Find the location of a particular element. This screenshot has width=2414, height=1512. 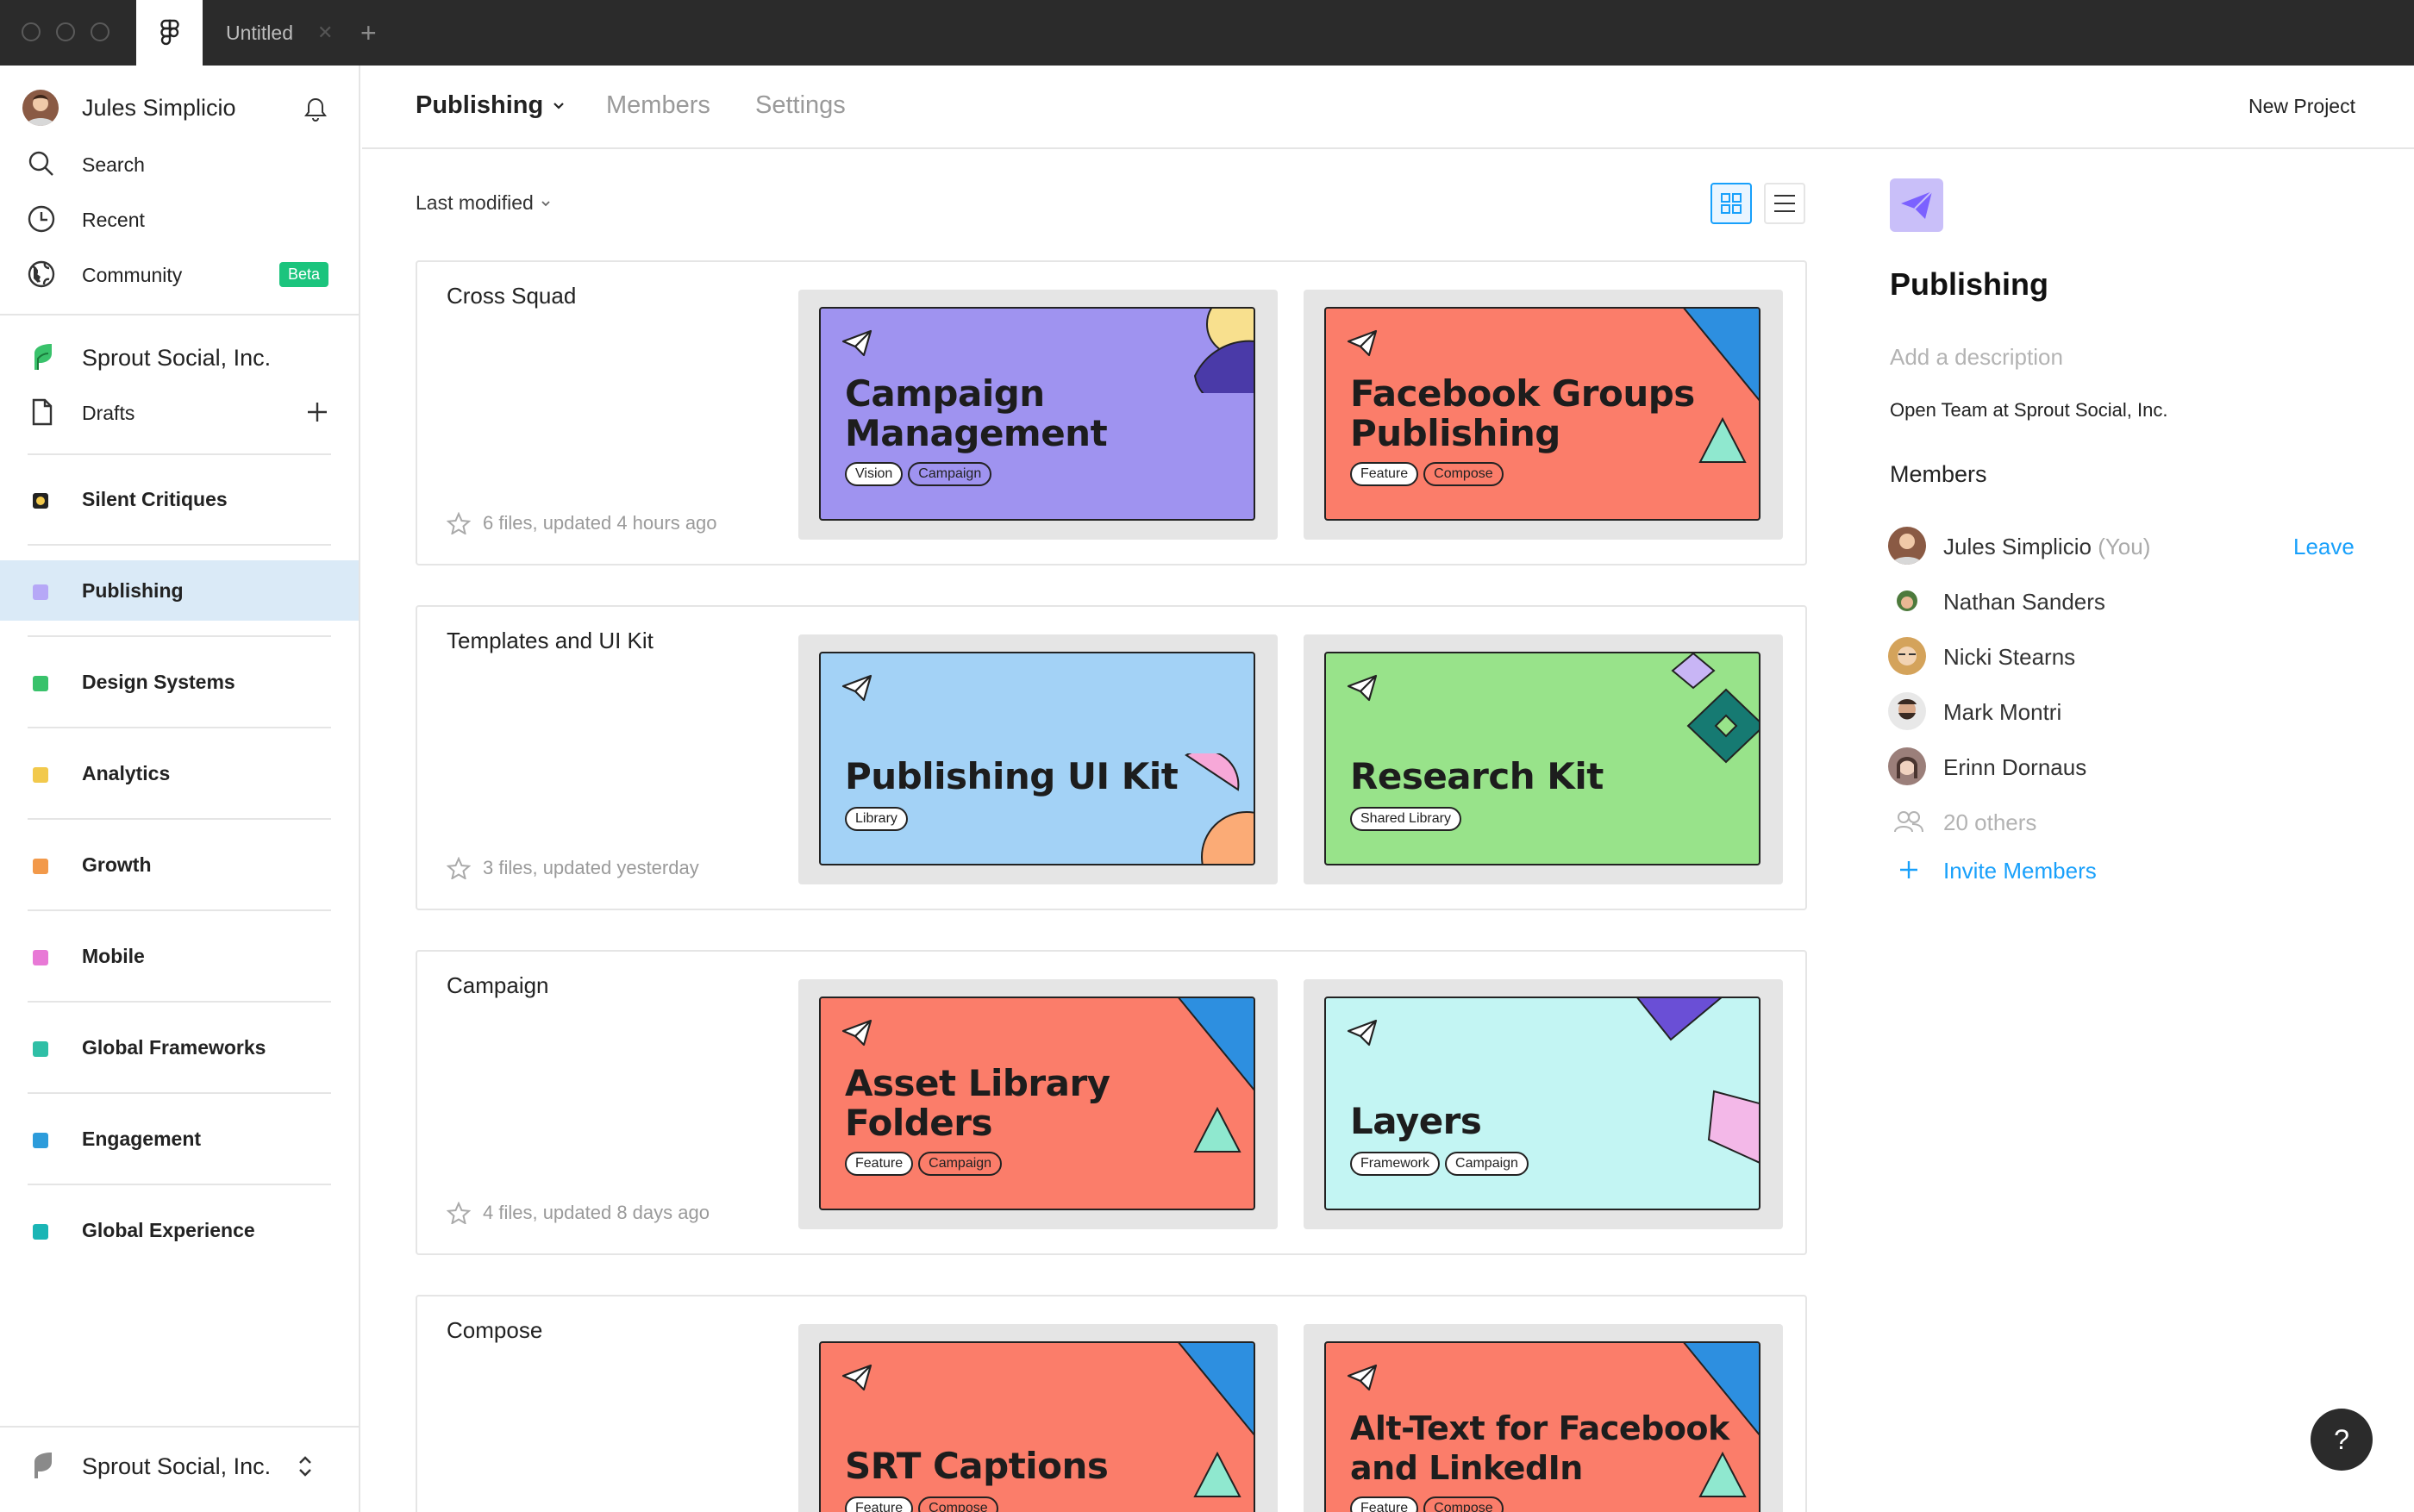

file-thumbnail: Layers Framework Campaign is located at coordinates (1543, 1104).